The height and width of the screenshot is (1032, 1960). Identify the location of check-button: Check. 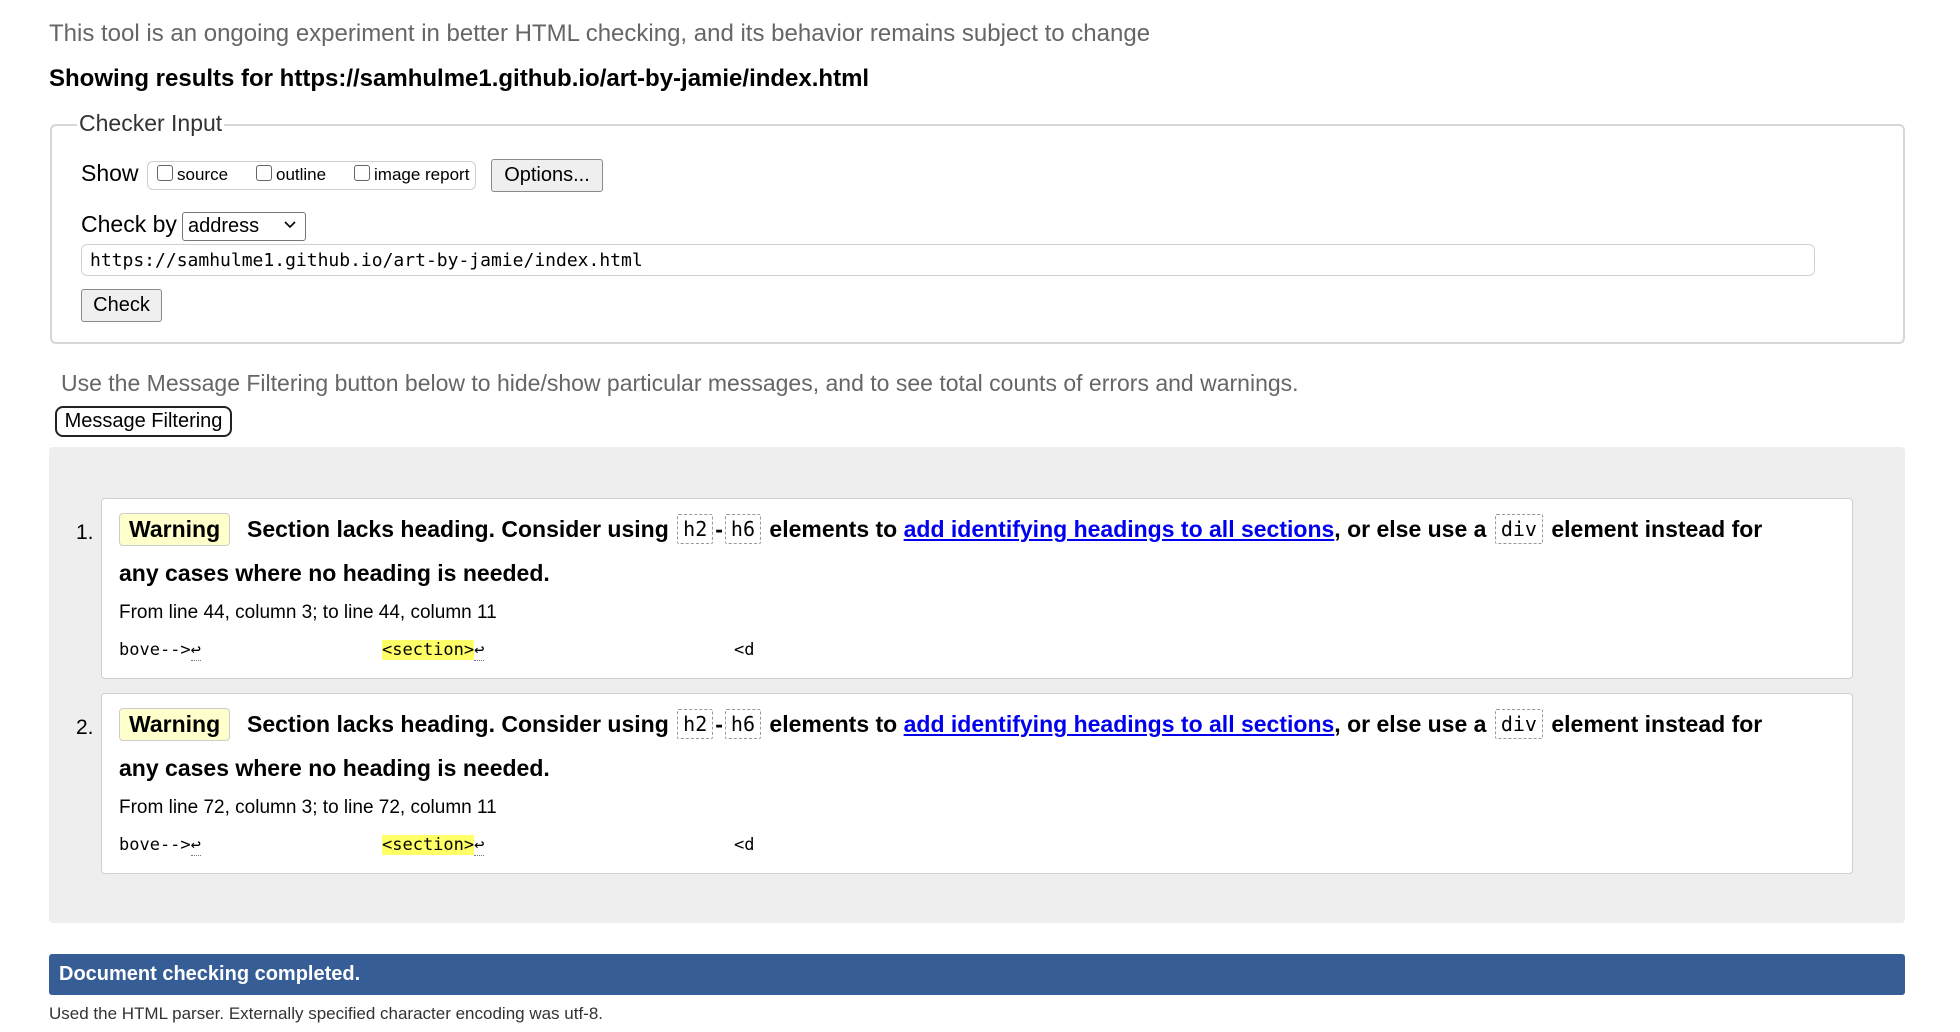
(121, 305).